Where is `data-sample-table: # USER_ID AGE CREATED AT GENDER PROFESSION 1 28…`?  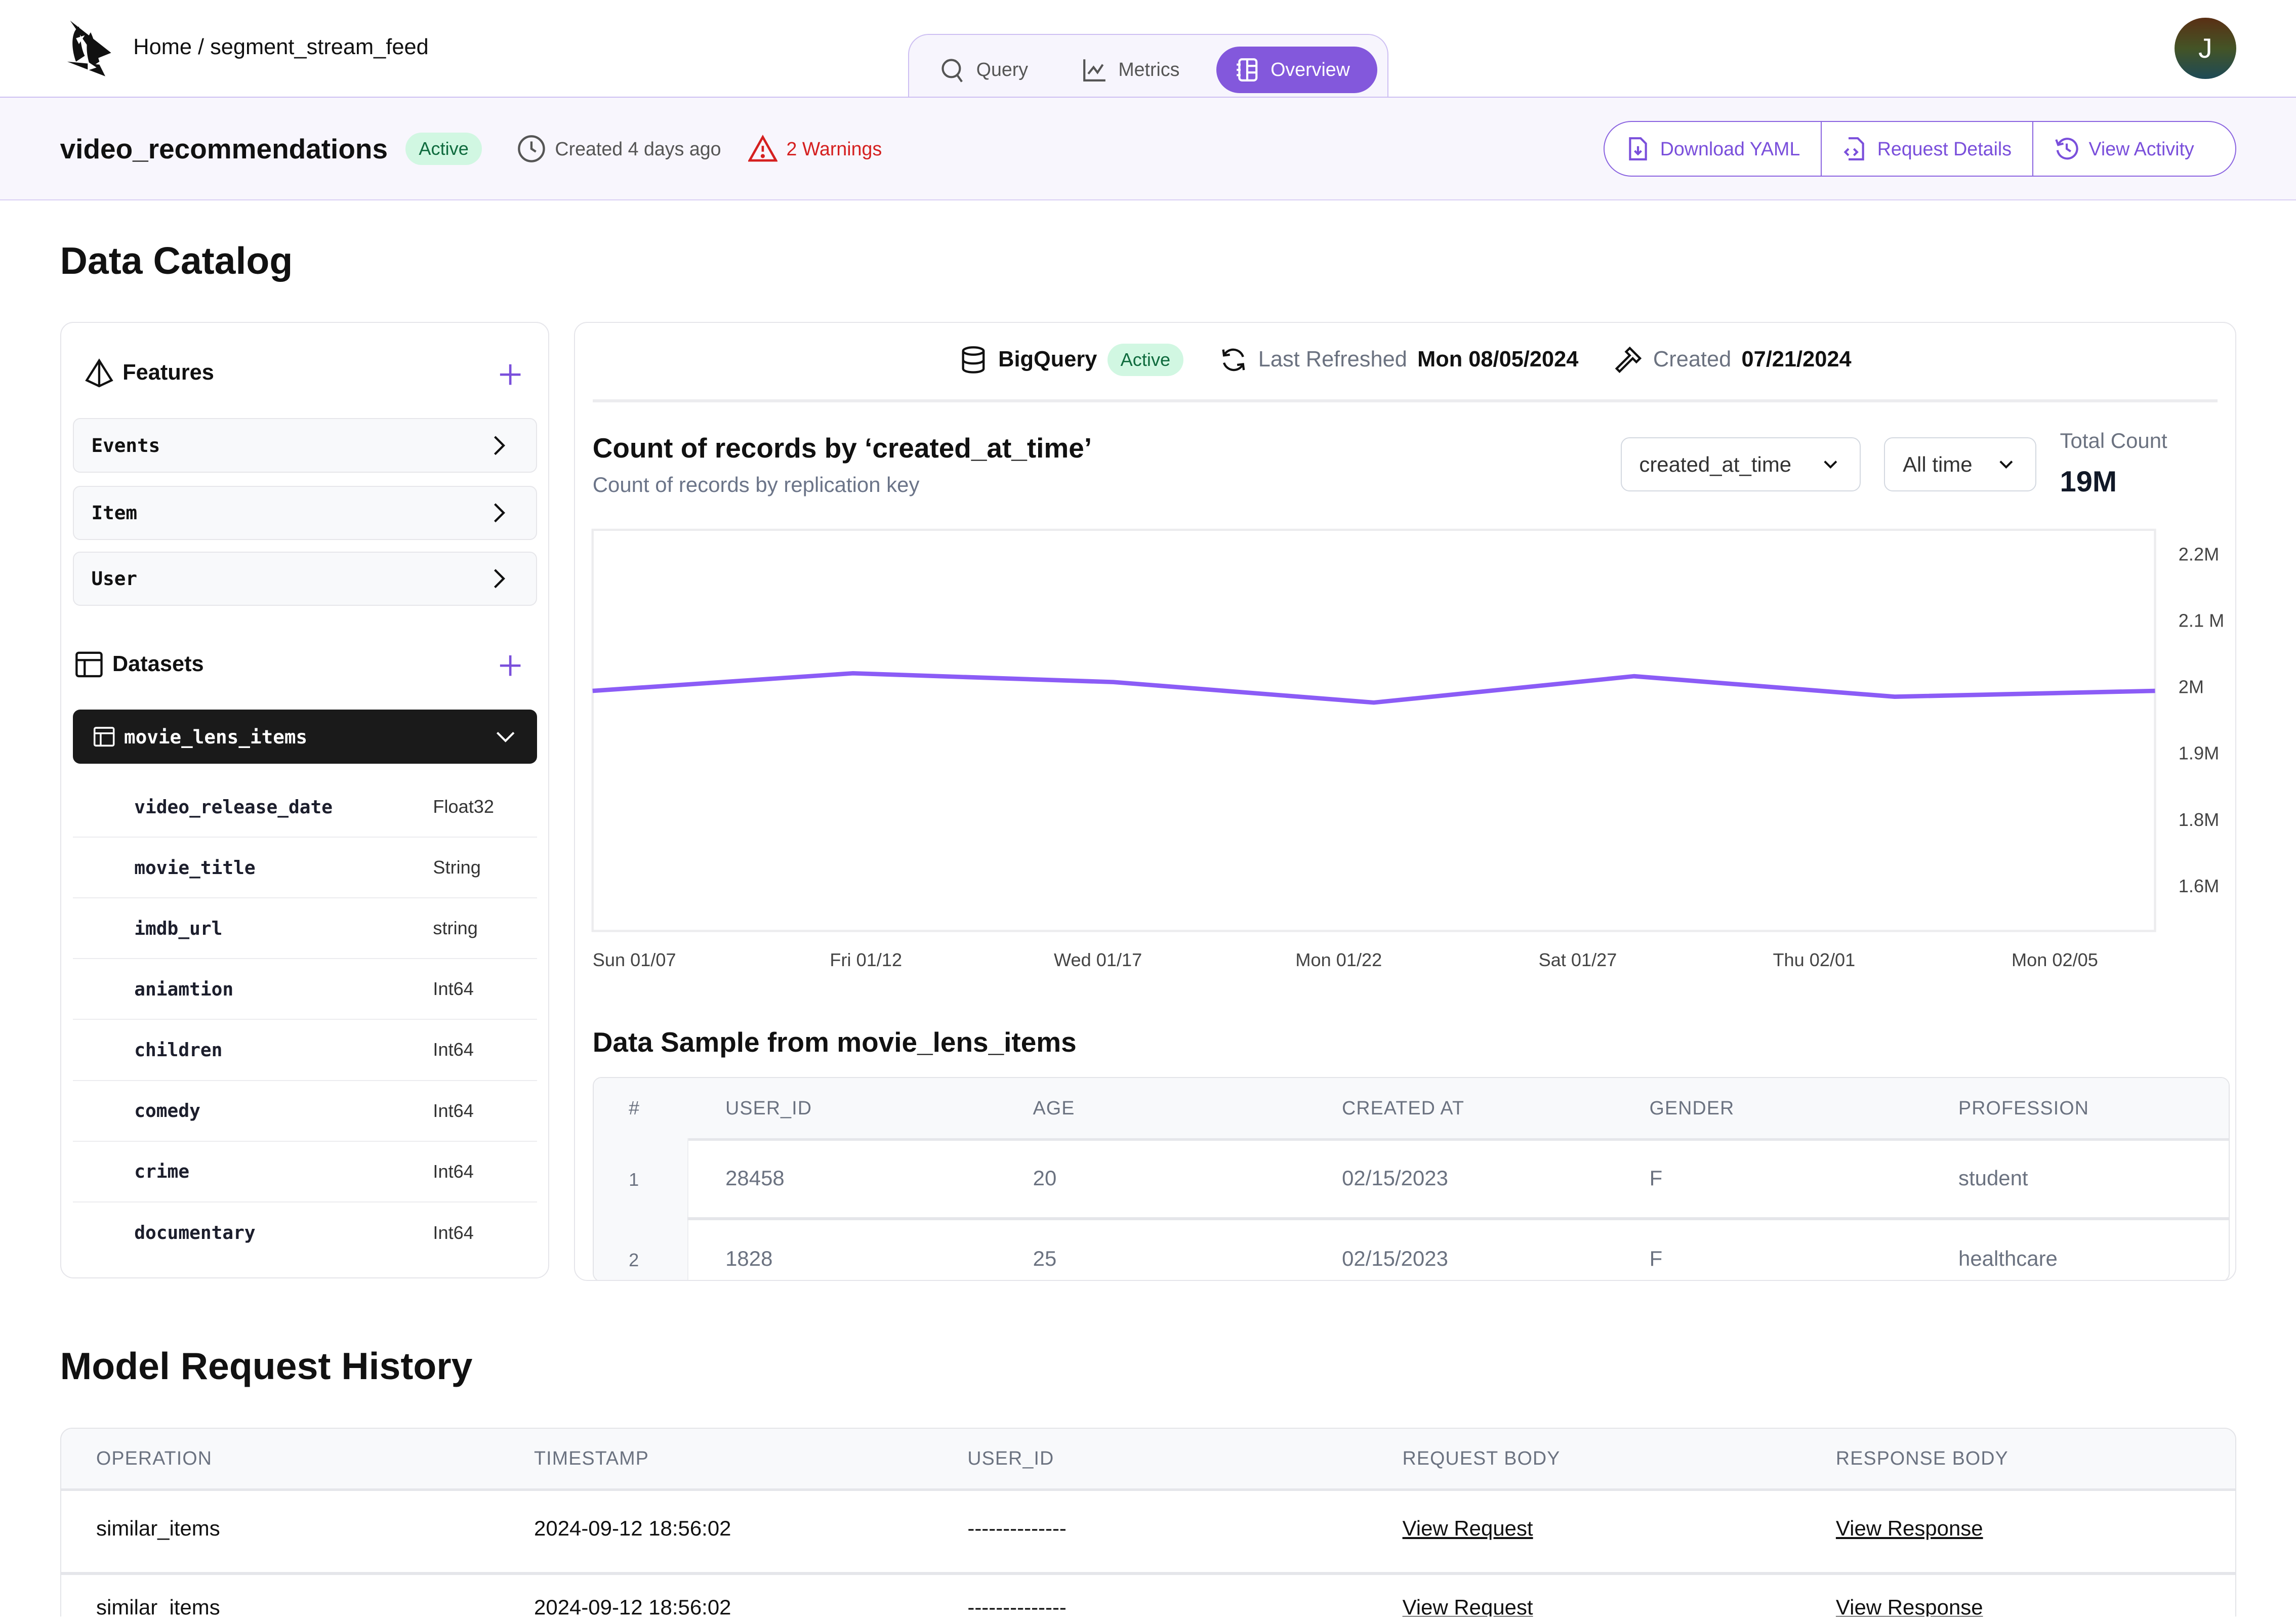 data-sample-table: # USER_ID AGE CREATED AT GENDER PROFESSION 1 28… is located at coordinates (1411, 1178).